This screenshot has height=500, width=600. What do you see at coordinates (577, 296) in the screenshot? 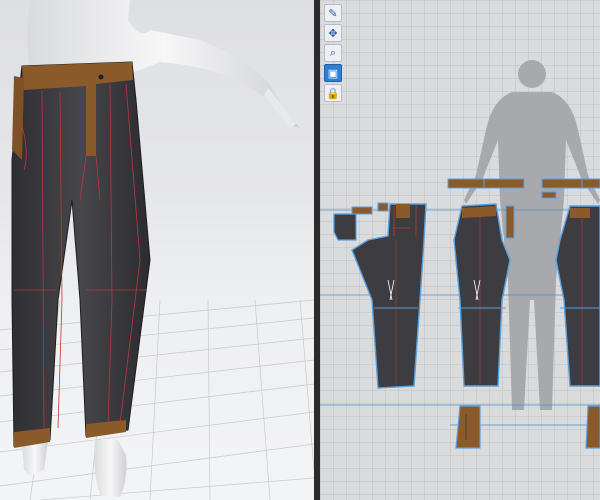
I see `pattern-back-right` at bounding box center [577, 296].